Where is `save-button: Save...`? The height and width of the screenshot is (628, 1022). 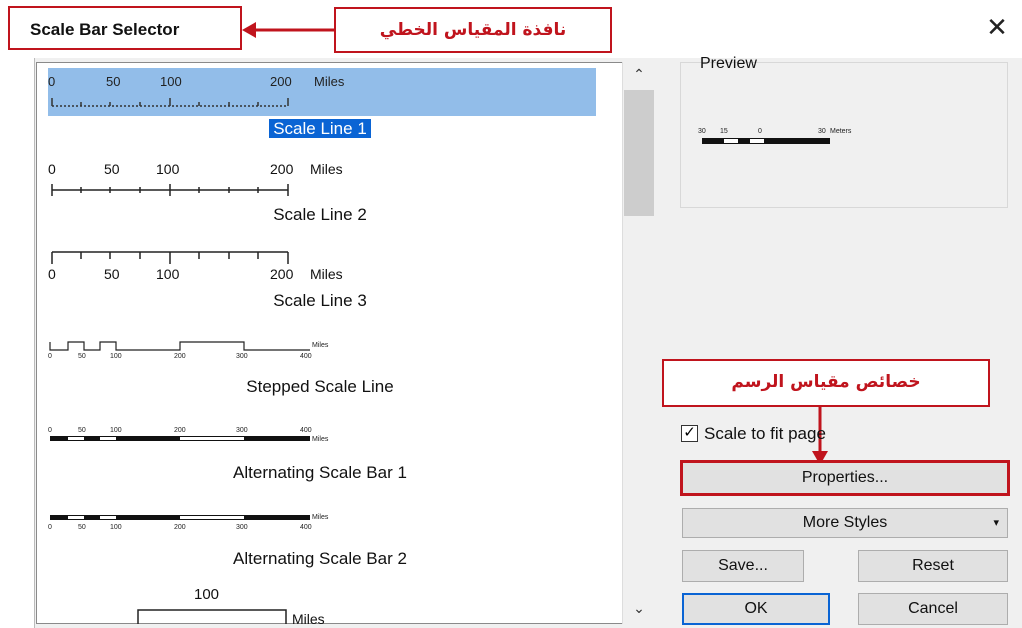 save-button: Save... is located at coordinates (743, 566).